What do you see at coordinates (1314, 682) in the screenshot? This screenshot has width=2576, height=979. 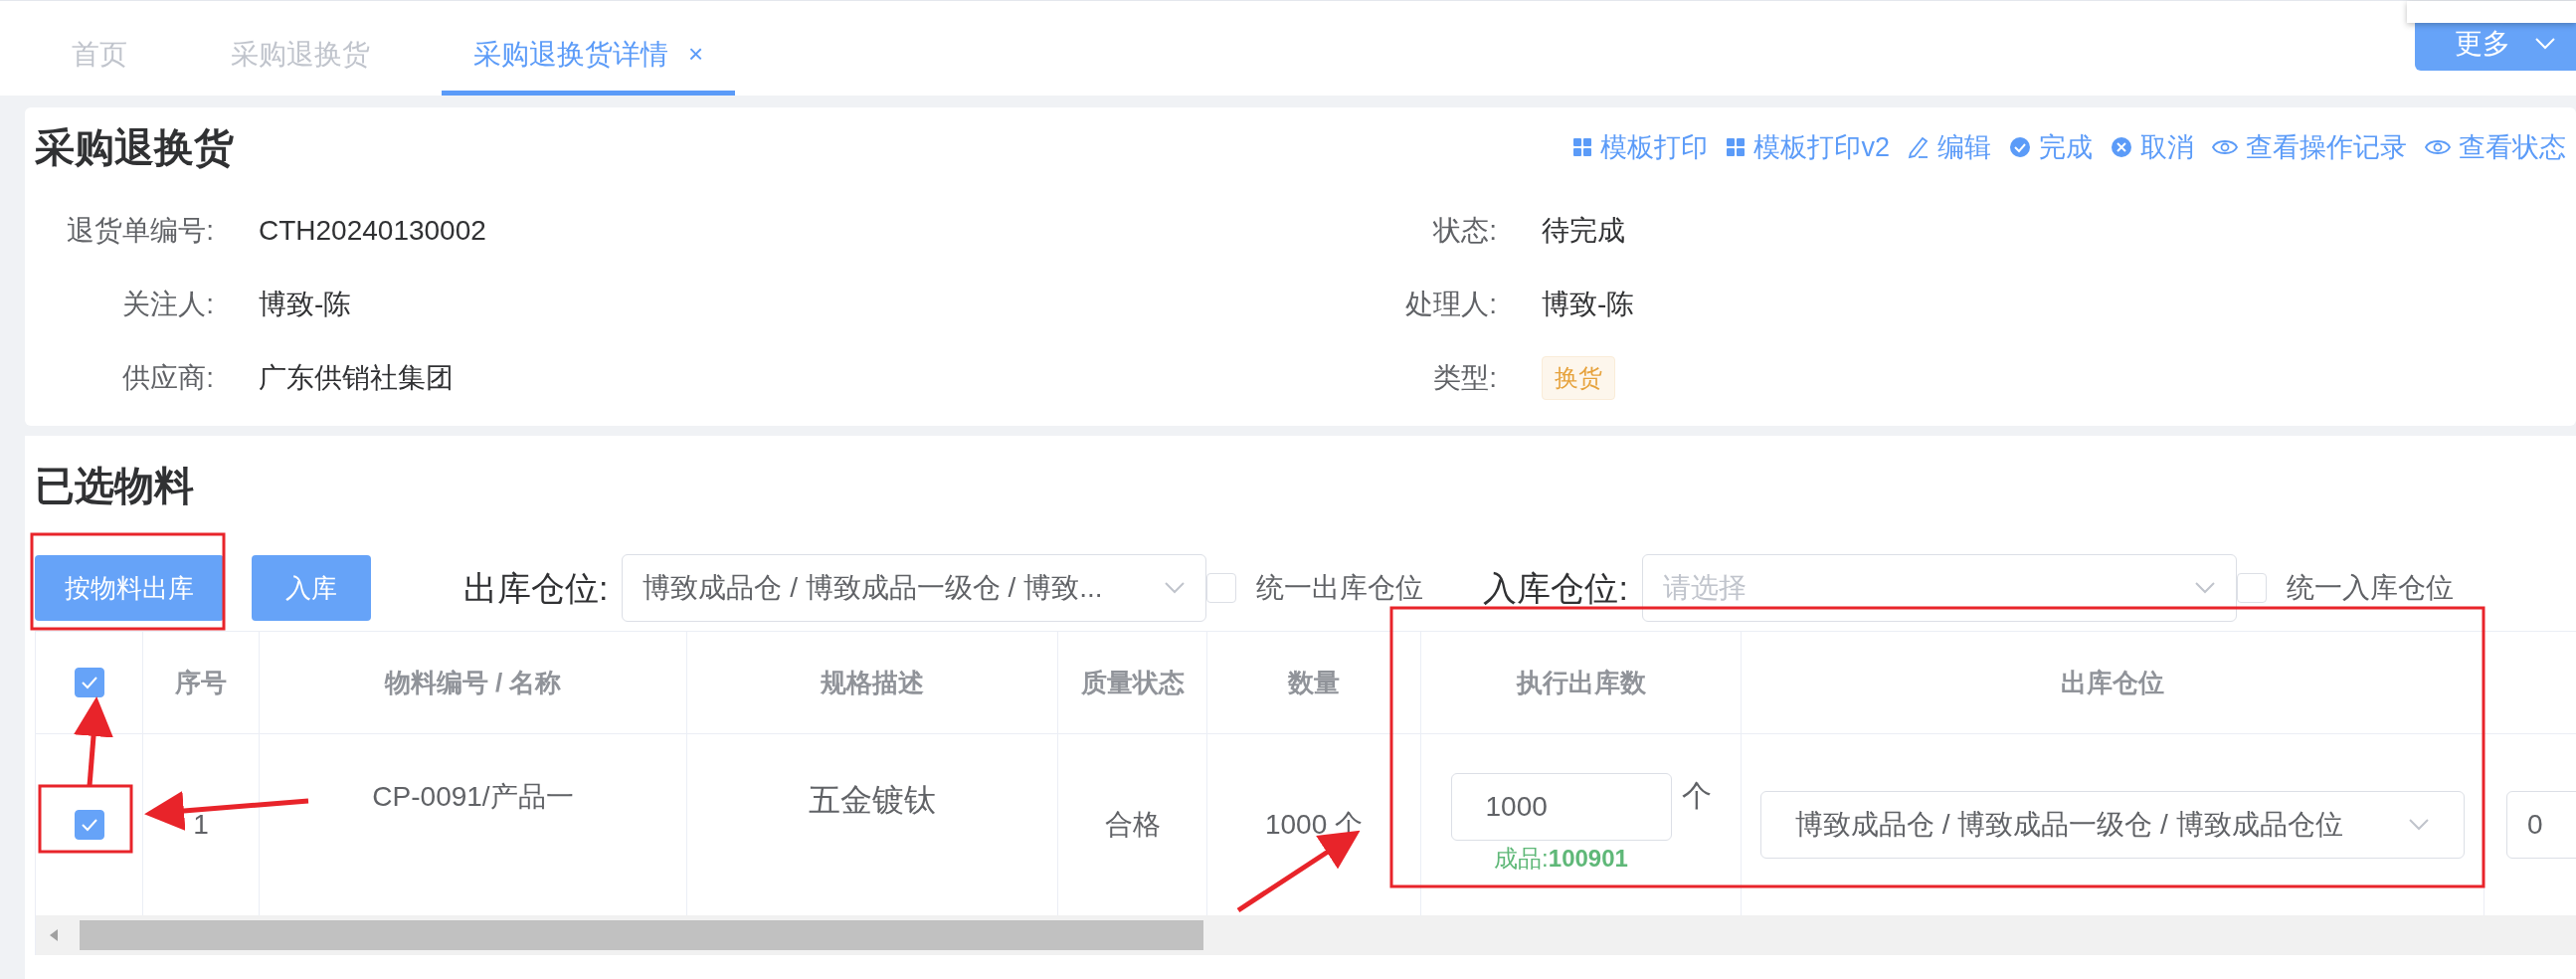 I see `column-header: 数量` at bounding box center [1314, 682].